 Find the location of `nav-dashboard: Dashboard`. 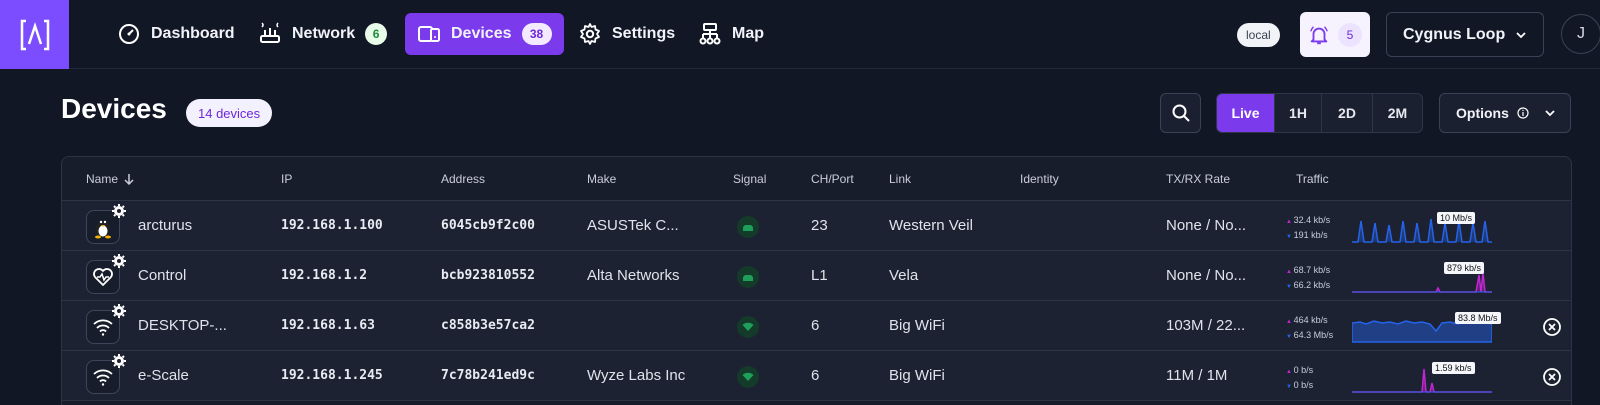

nav-dashboard: Dashboard is located at coordinates (176, 34).